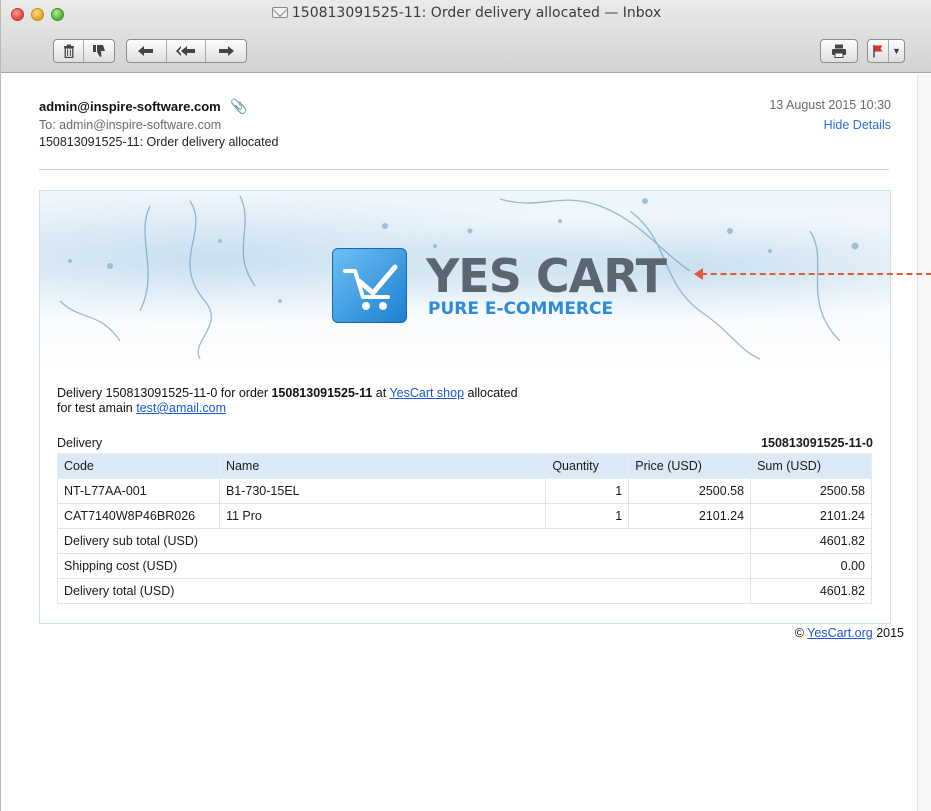 Image resolution: width=931 pixels, height=811 pixels. Describe the element at coordinates (138, 491) in the screenshot. I see `cell-code: NT-L77AA-001` at that location.